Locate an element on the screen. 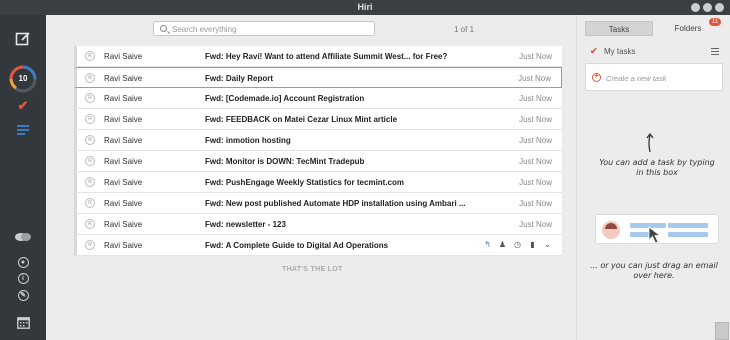  search-placeholder: Search everything is located at coordinates (204, 29).